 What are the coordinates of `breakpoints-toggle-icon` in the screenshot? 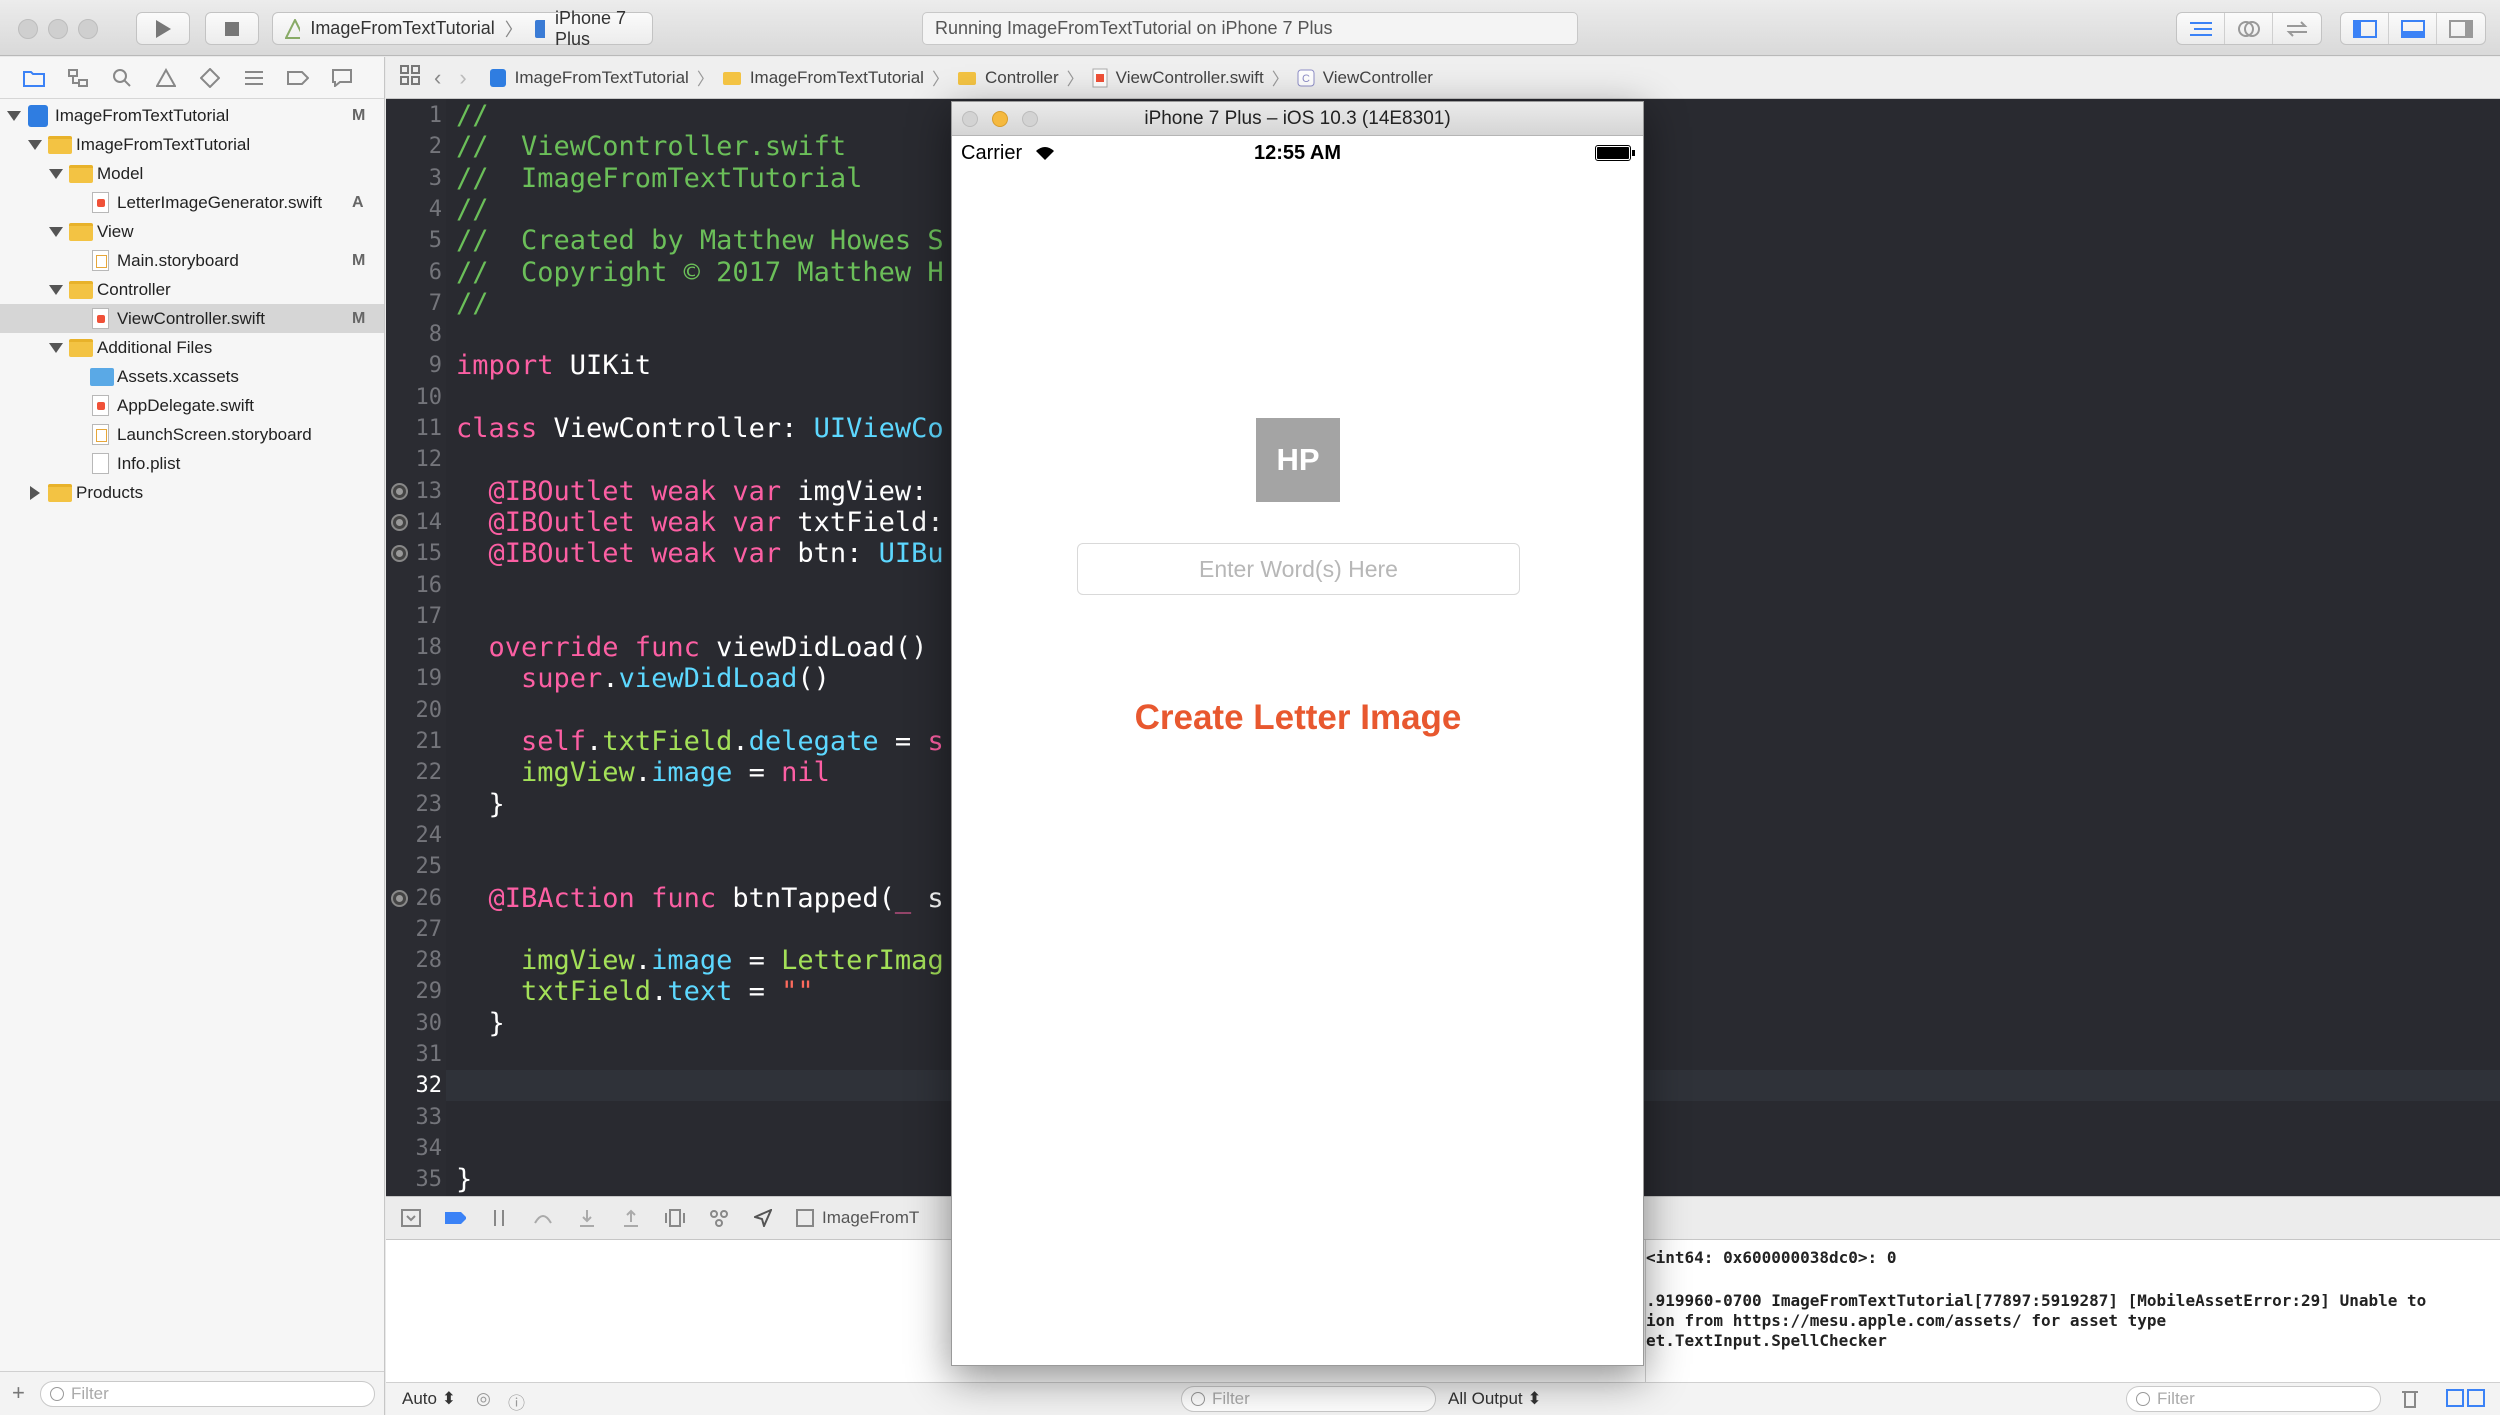 It's located at (455, 1218).